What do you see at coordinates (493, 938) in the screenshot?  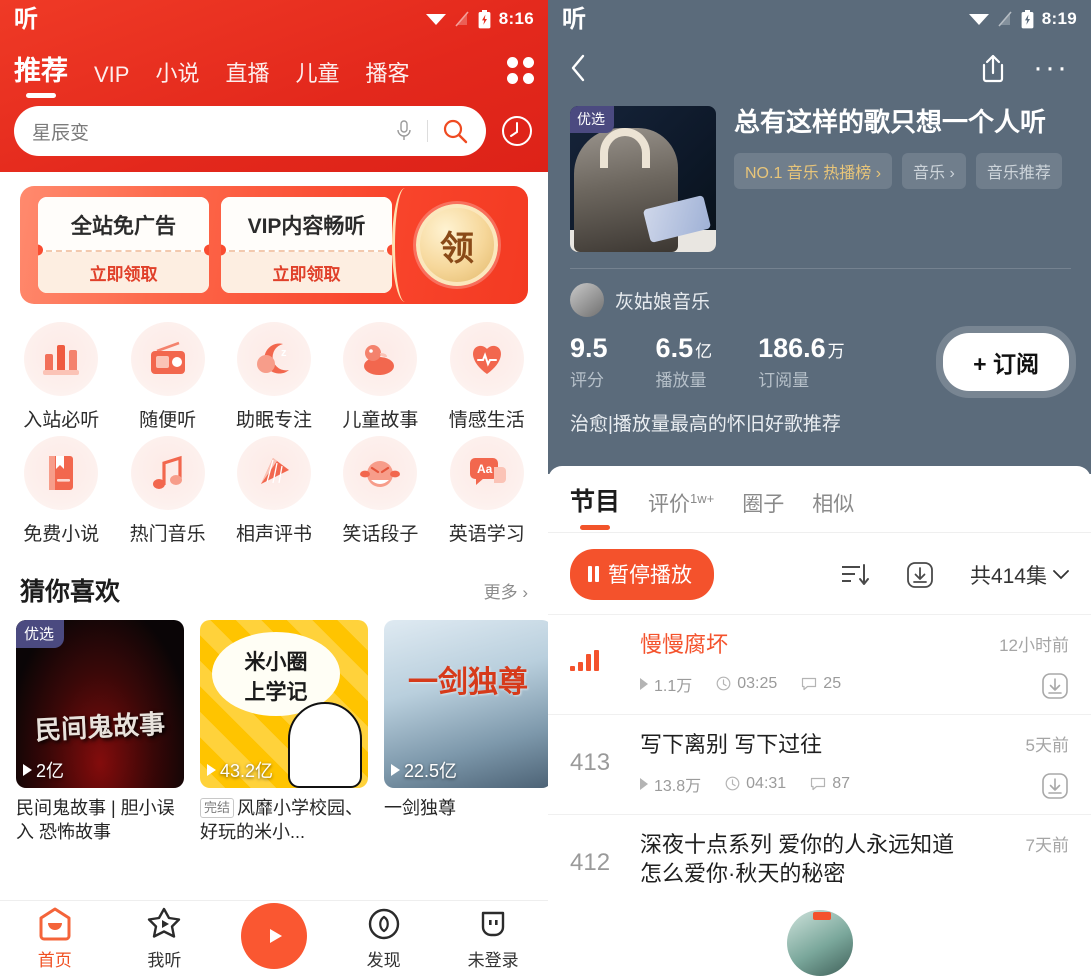 I see `nav-item-account: 未登录` at bounding box center [493, 938].